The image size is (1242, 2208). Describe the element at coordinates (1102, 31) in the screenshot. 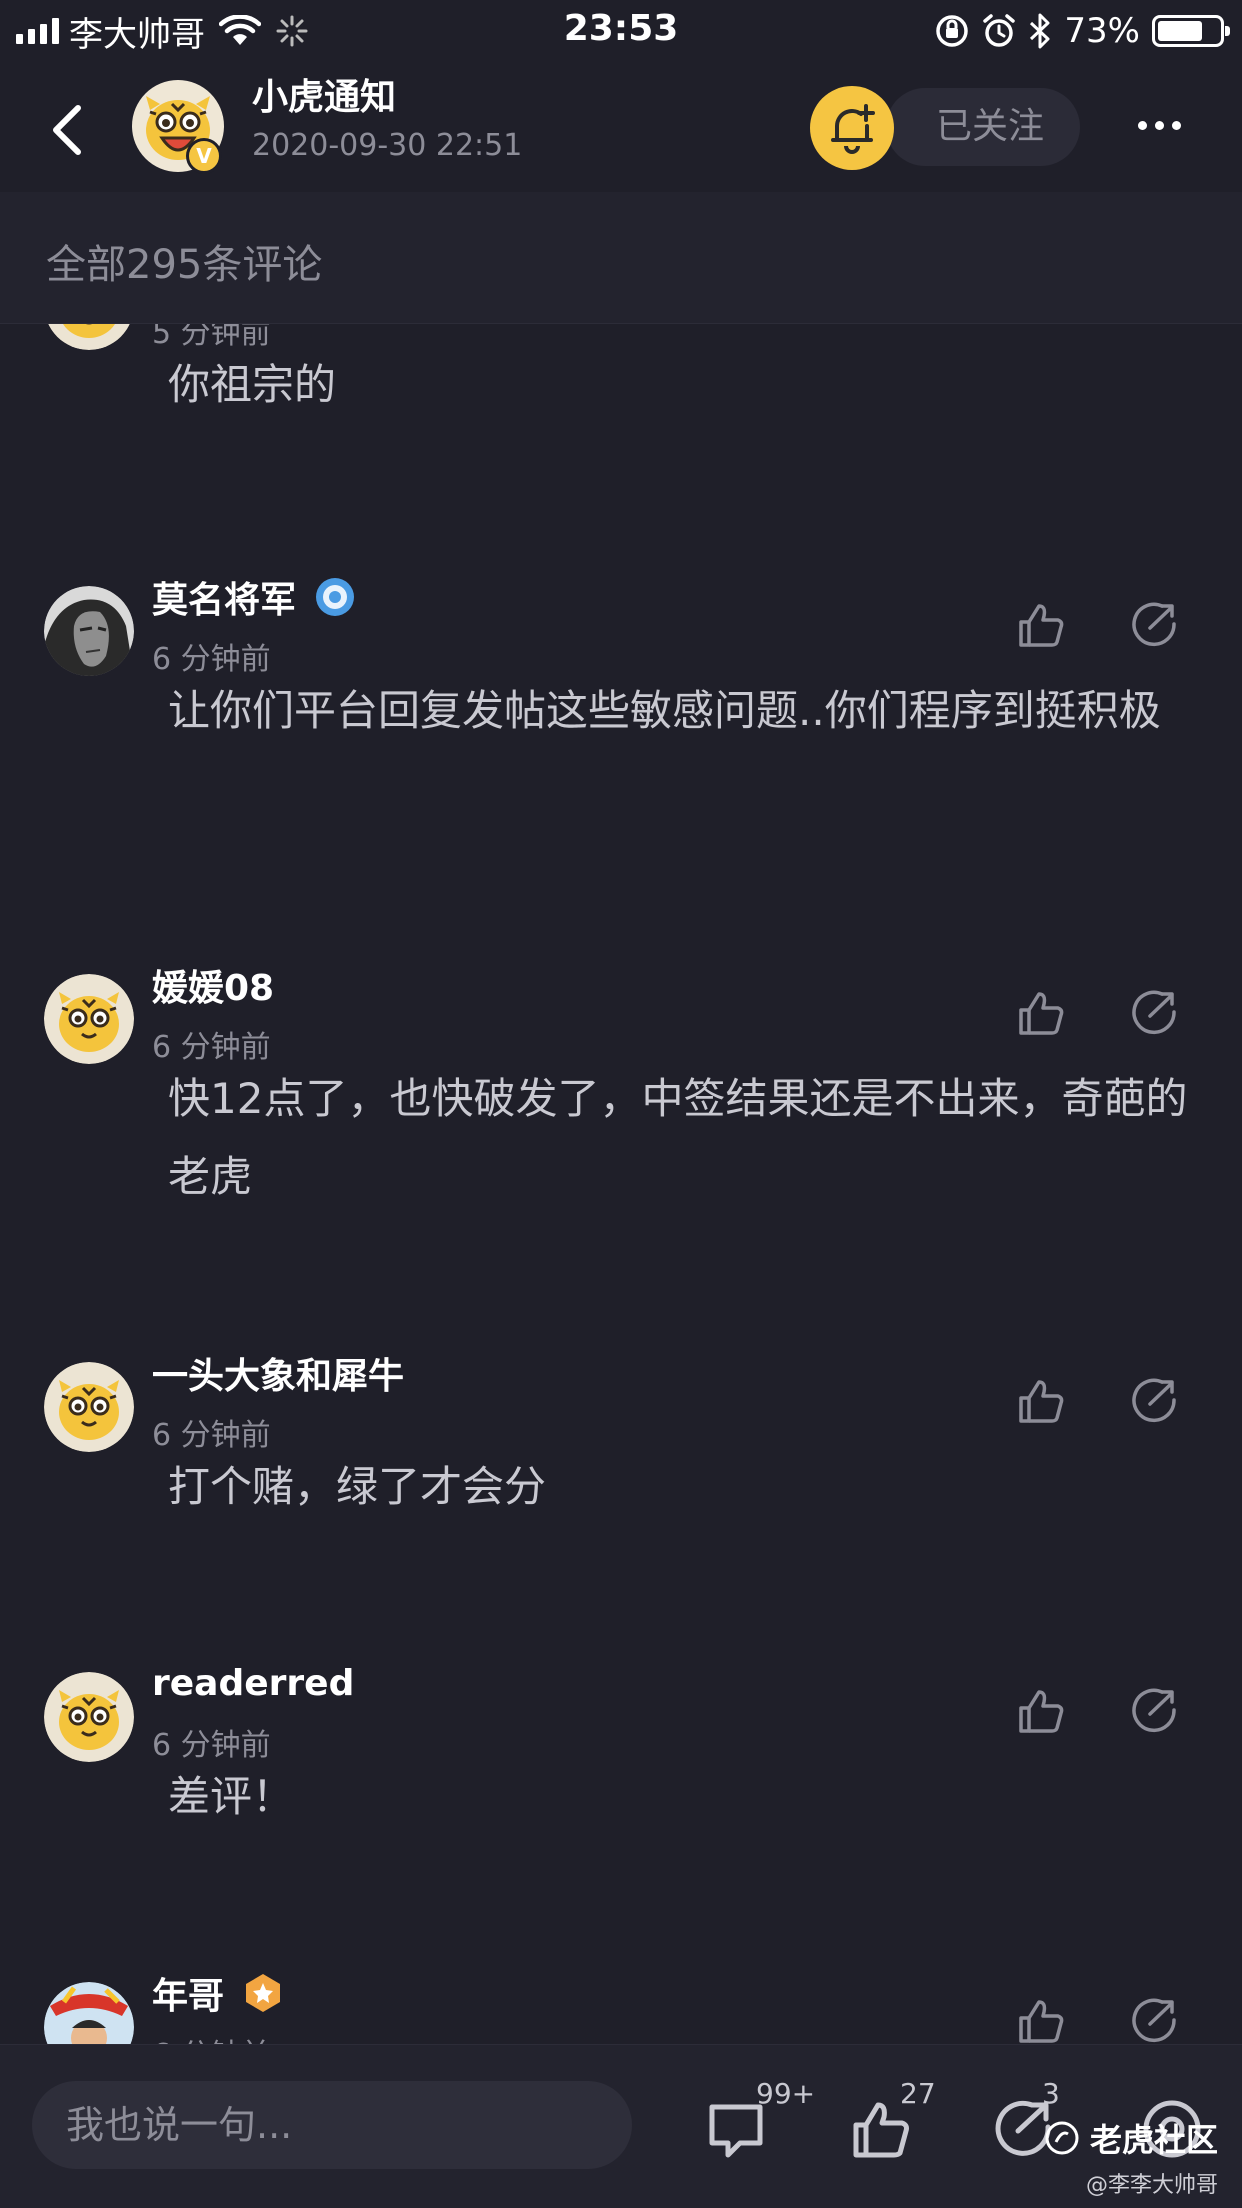

I see `battery-percent: 73%` at that location.